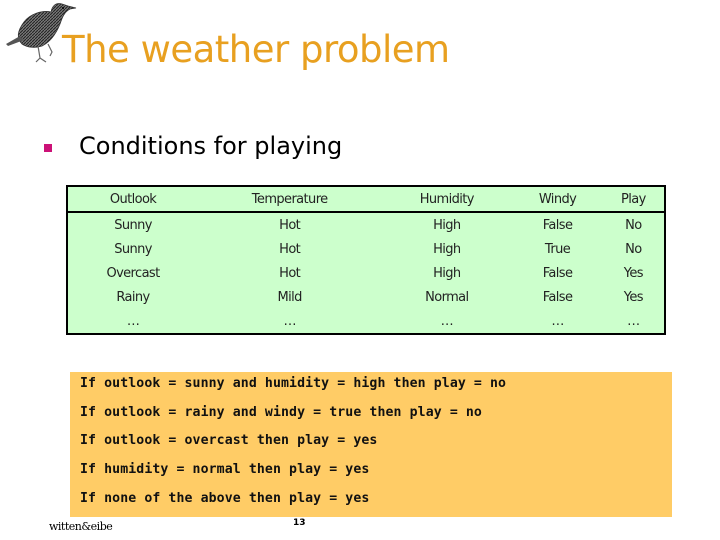 The image size is (720, 540). Describe the element at coordinates (299, 523) in the screenshot. I see `page-number: 13` at that location.